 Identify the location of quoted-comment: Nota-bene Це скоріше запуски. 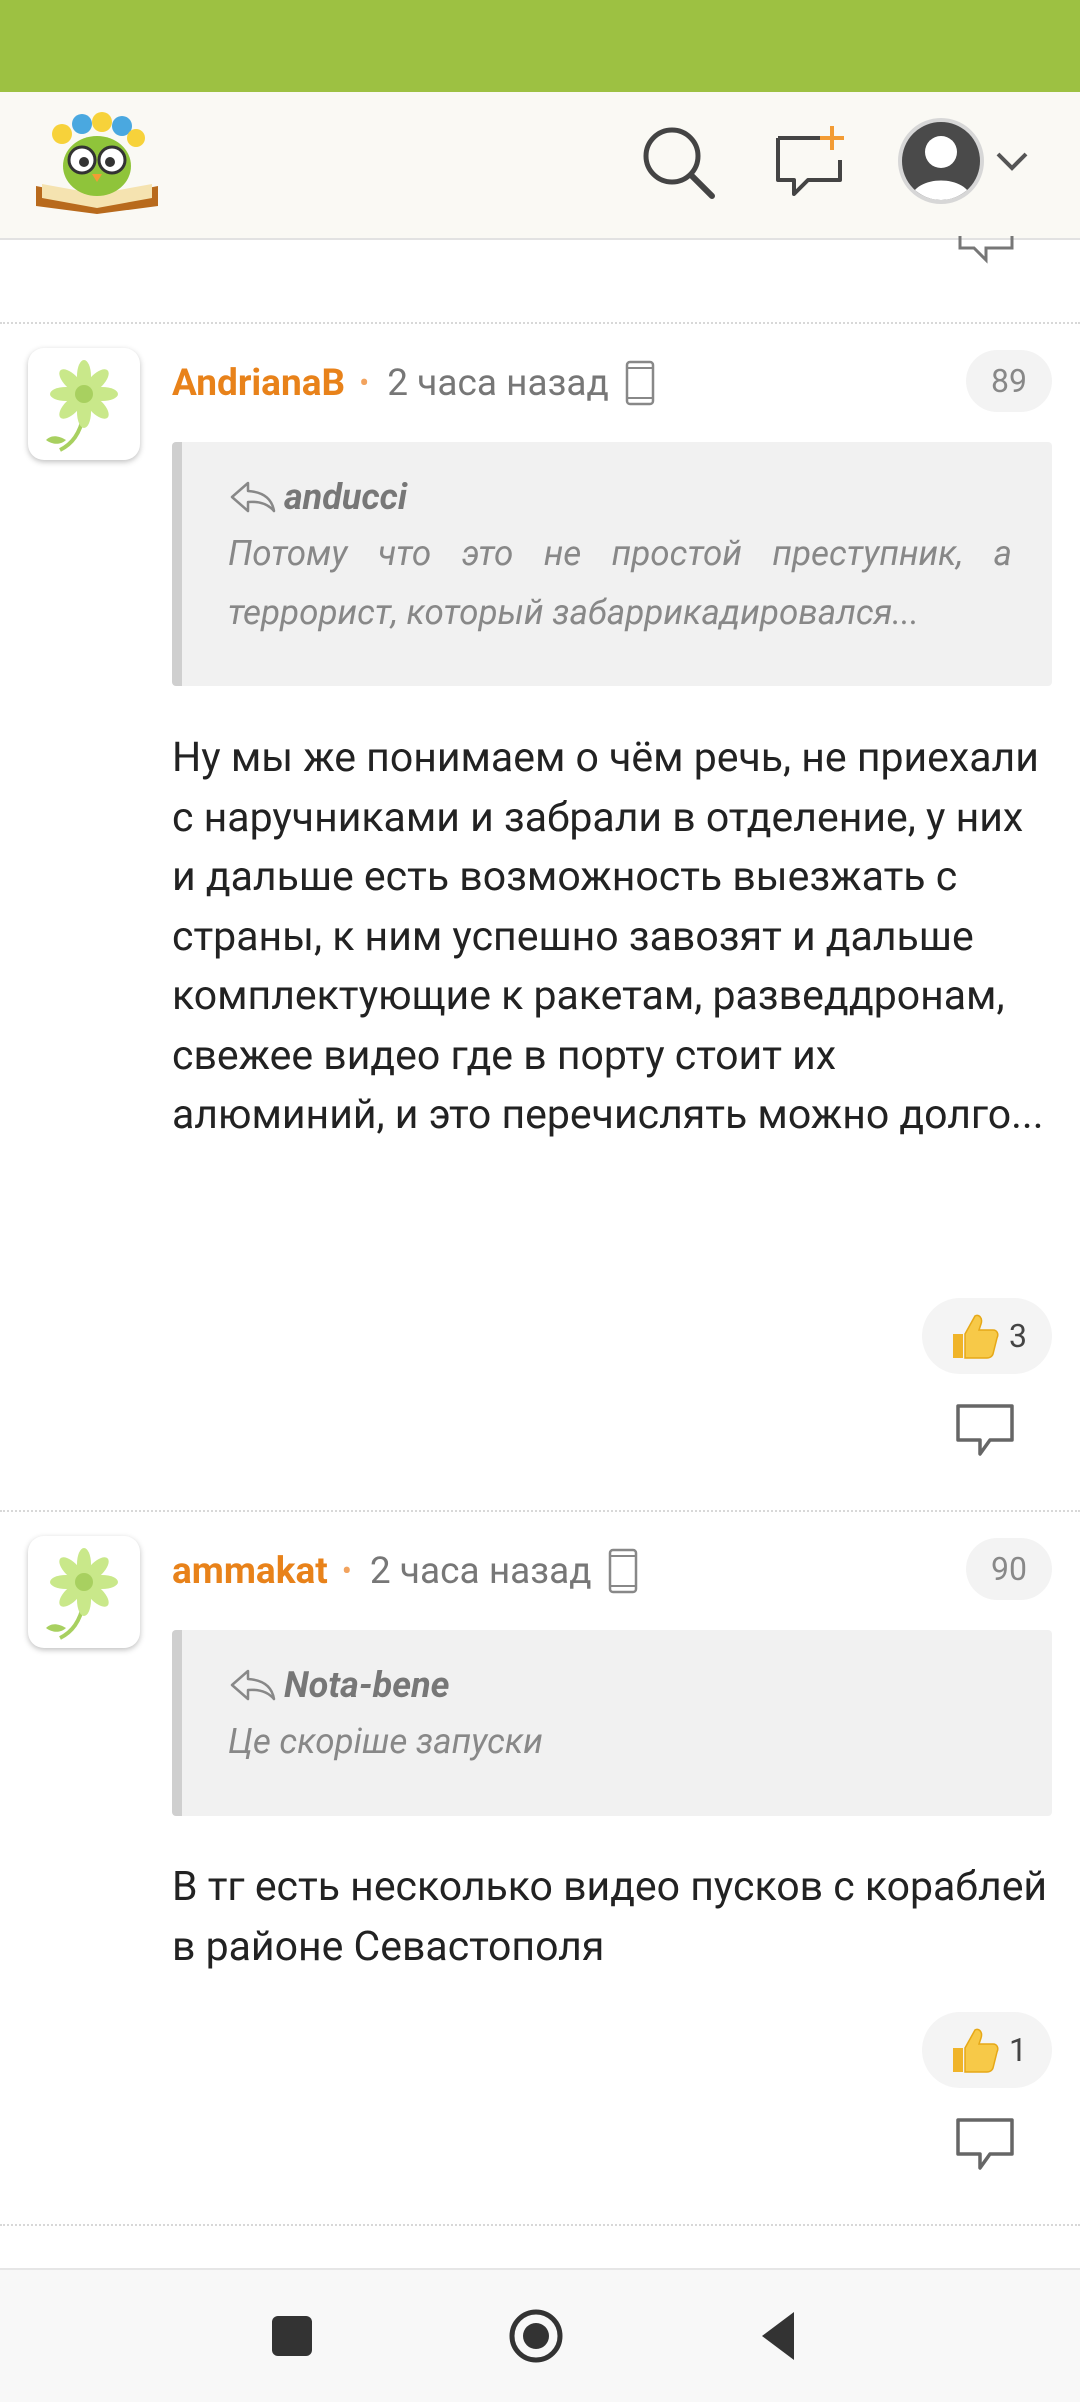
(612, 1723).